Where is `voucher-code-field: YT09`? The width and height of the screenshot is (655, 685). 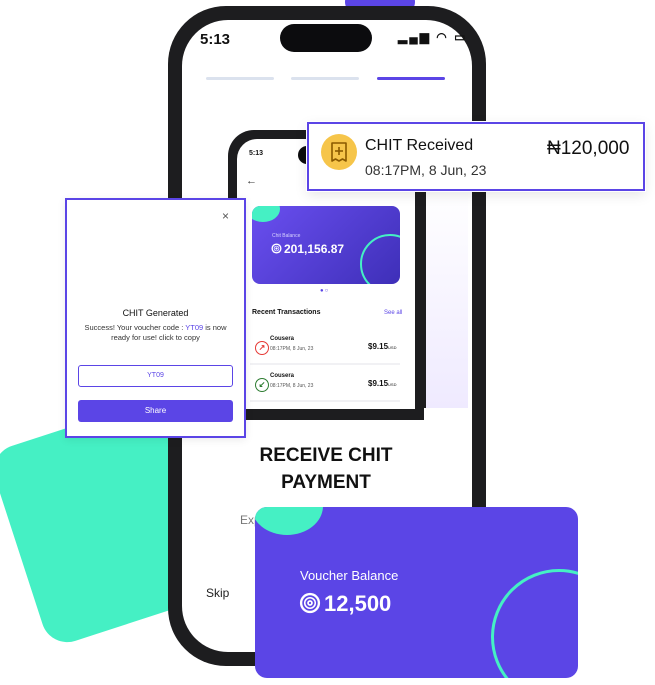
voucher-code-field: YT09 is located at coordinates (155, 376).